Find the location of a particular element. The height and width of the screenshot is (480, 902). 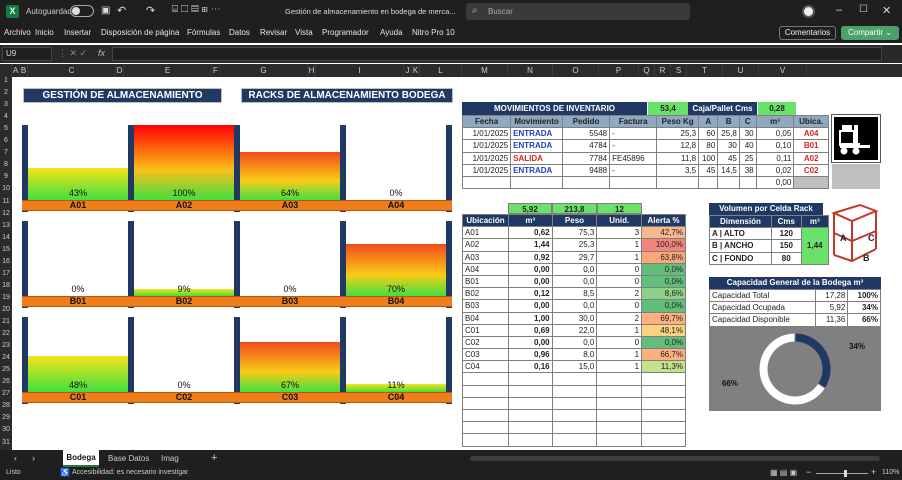

maximize-icon: ☐ is located at coordinates (863, 9).